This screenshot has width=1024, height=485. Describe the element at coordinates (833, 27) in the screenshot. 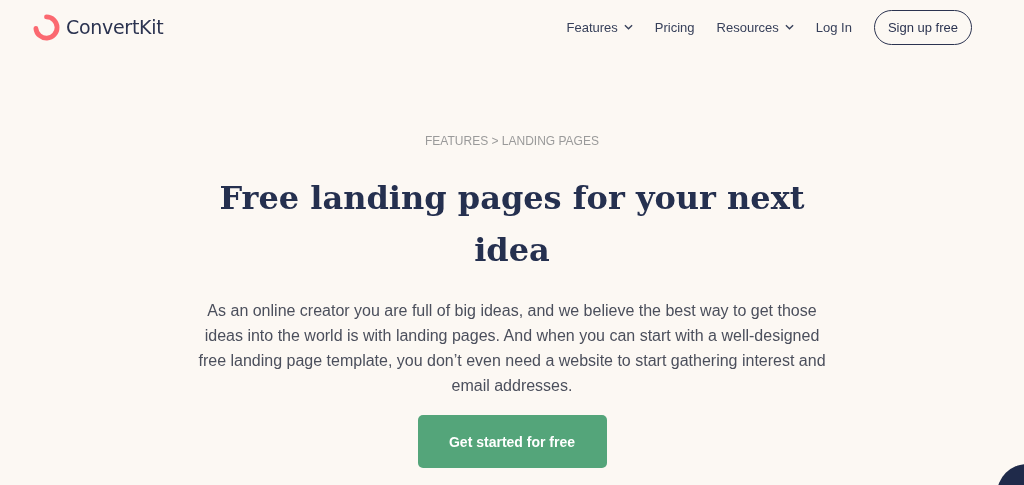

I see `nav-link: Log In` at that location.